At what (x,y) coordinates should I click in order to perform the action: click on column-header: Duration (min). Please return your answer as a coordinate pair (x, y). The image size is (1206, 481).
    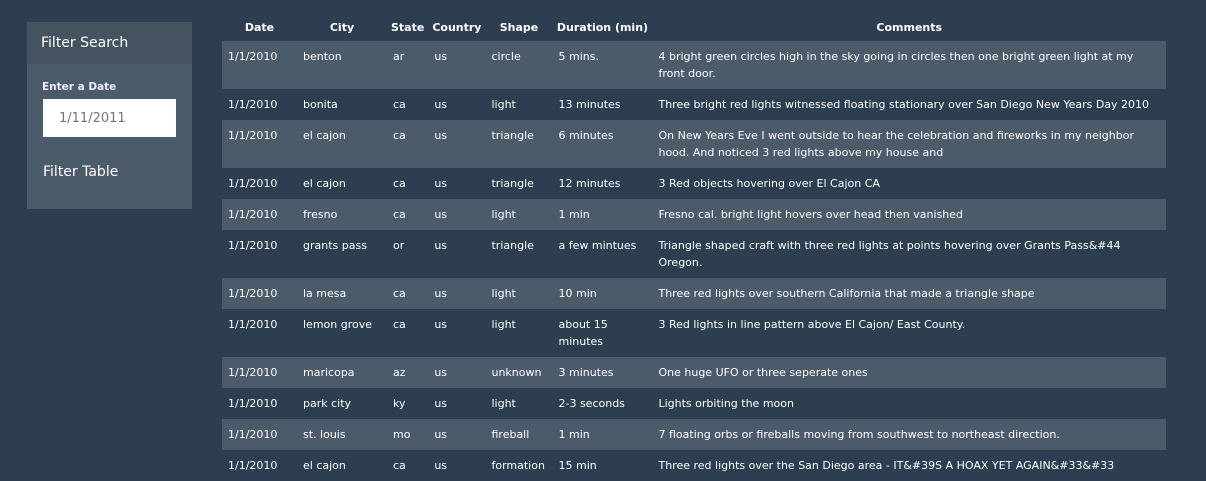
    Looking at the image, I should click on (602, 27).